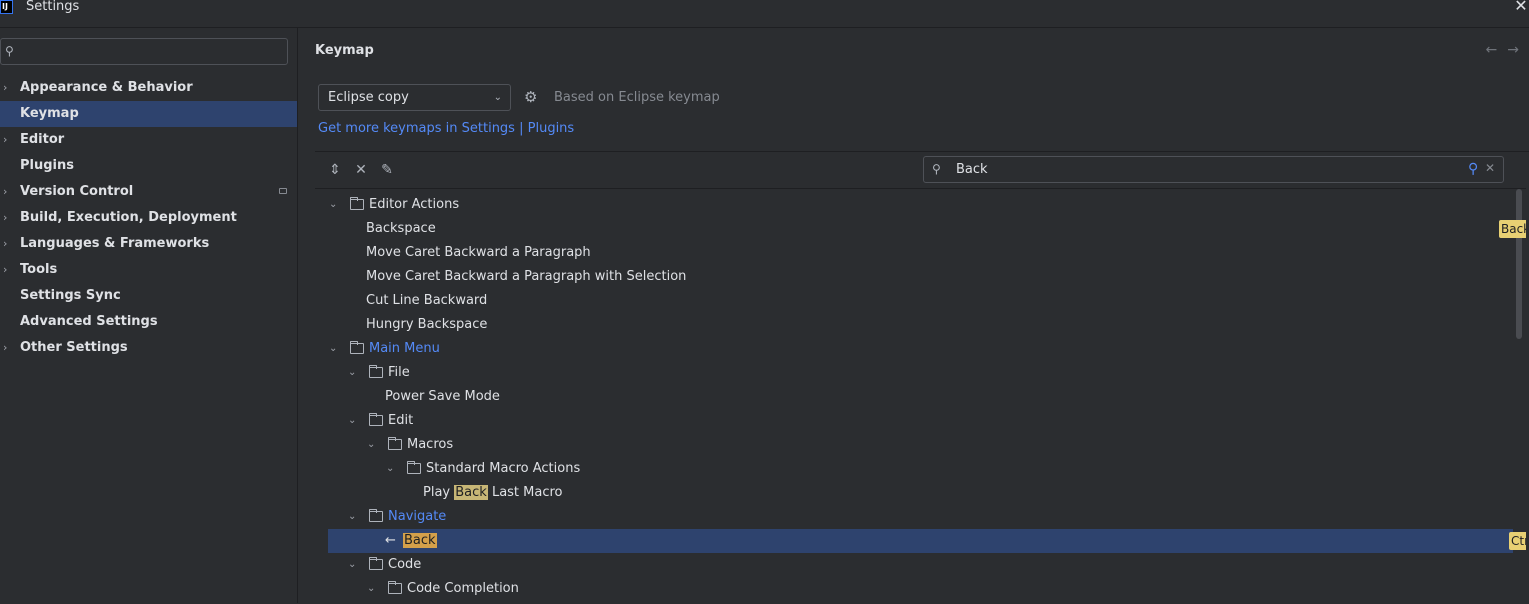 This screenshot has height=604, width=1529. What do you see at coordinates (914, 421) in the screenshot?
I see `tree-folder-row: ⌄ Edit` at bounding box center [914, 421].